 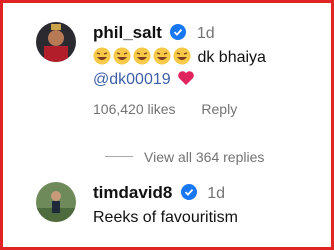 What do you see at coordinates (145, 56) in the screenshot?
I see `laughing-emoji-icon` at bounding box center [145, 56].